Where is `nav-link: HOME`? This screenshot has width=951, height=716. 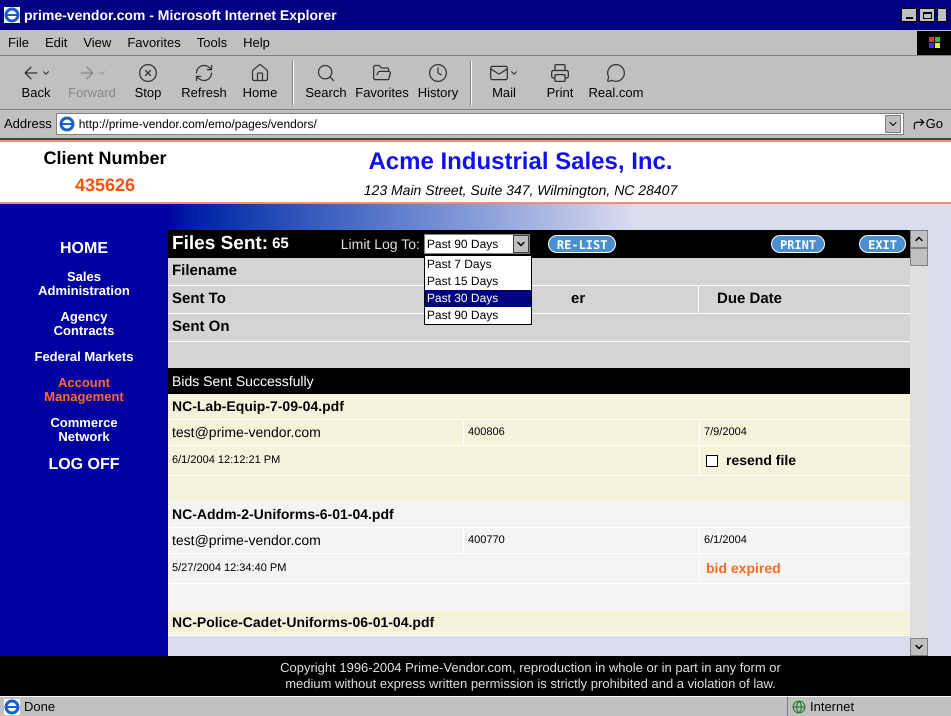
nav-link: HOME is located at coordinates (84, 249).